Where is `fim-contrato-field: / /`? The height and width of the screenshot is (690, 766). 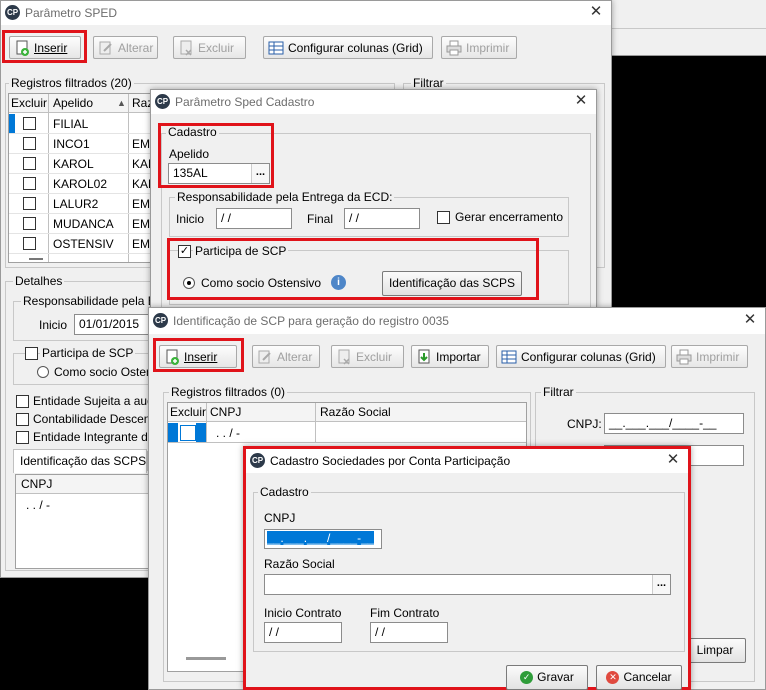 fim-contrato-field: / / is located at coordinates (409, 632).